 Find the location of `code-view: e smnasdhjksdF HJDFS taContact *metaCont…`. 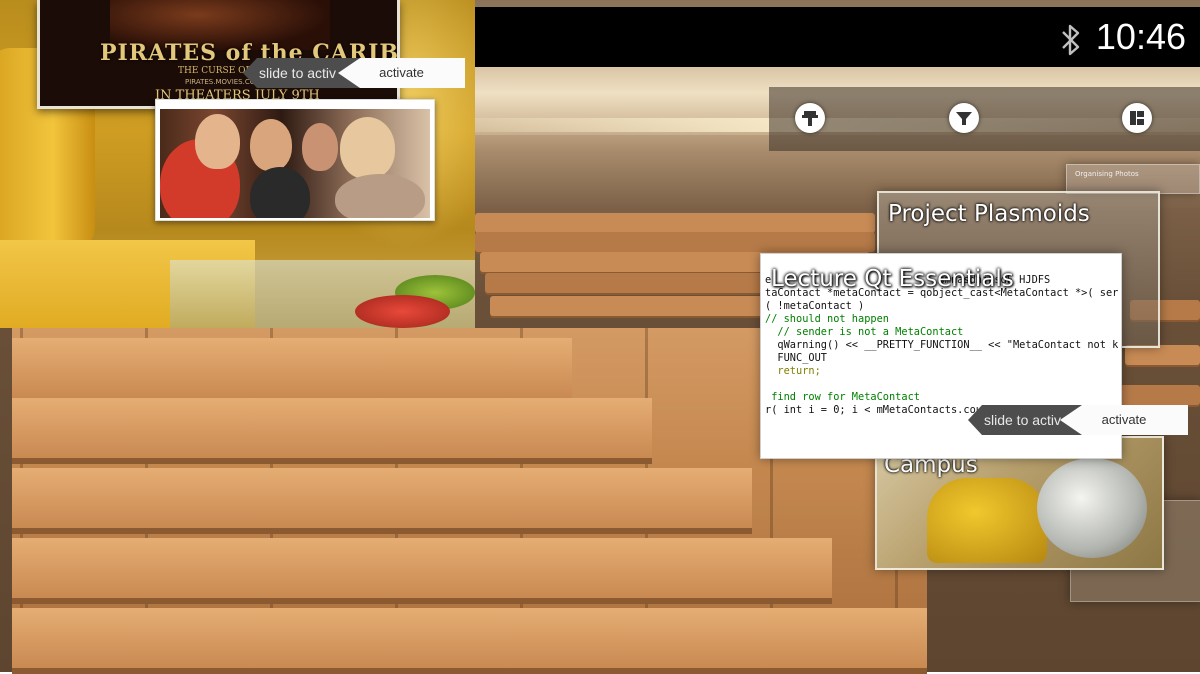

code-view: e smnasdhjksdF HJDFS taContact *metaCont… is located at coordinates (941, 345).